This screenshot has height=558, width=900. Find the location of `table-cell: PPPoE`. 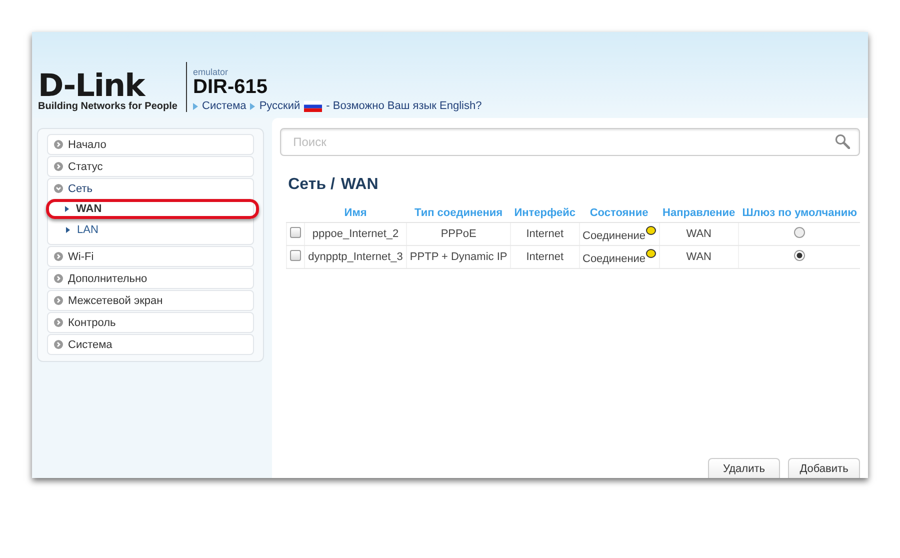

table-cell: PPPoE is located at coordinates (458, 234).